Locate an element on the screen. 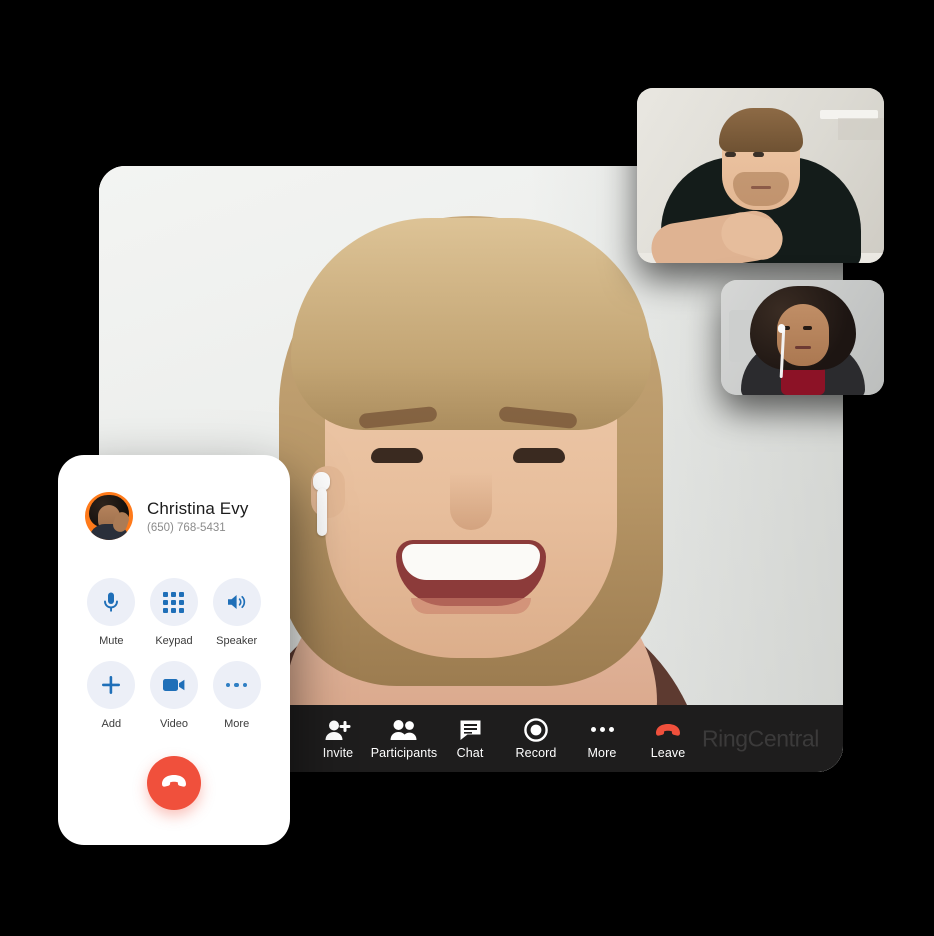  toolbar-label-chat: Chat is located at coordinates (470, 752).